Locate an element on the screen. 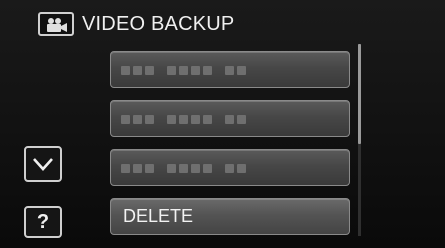 The image size is (445, 248). chevron-down-icon is located at coordinates (43, 164).